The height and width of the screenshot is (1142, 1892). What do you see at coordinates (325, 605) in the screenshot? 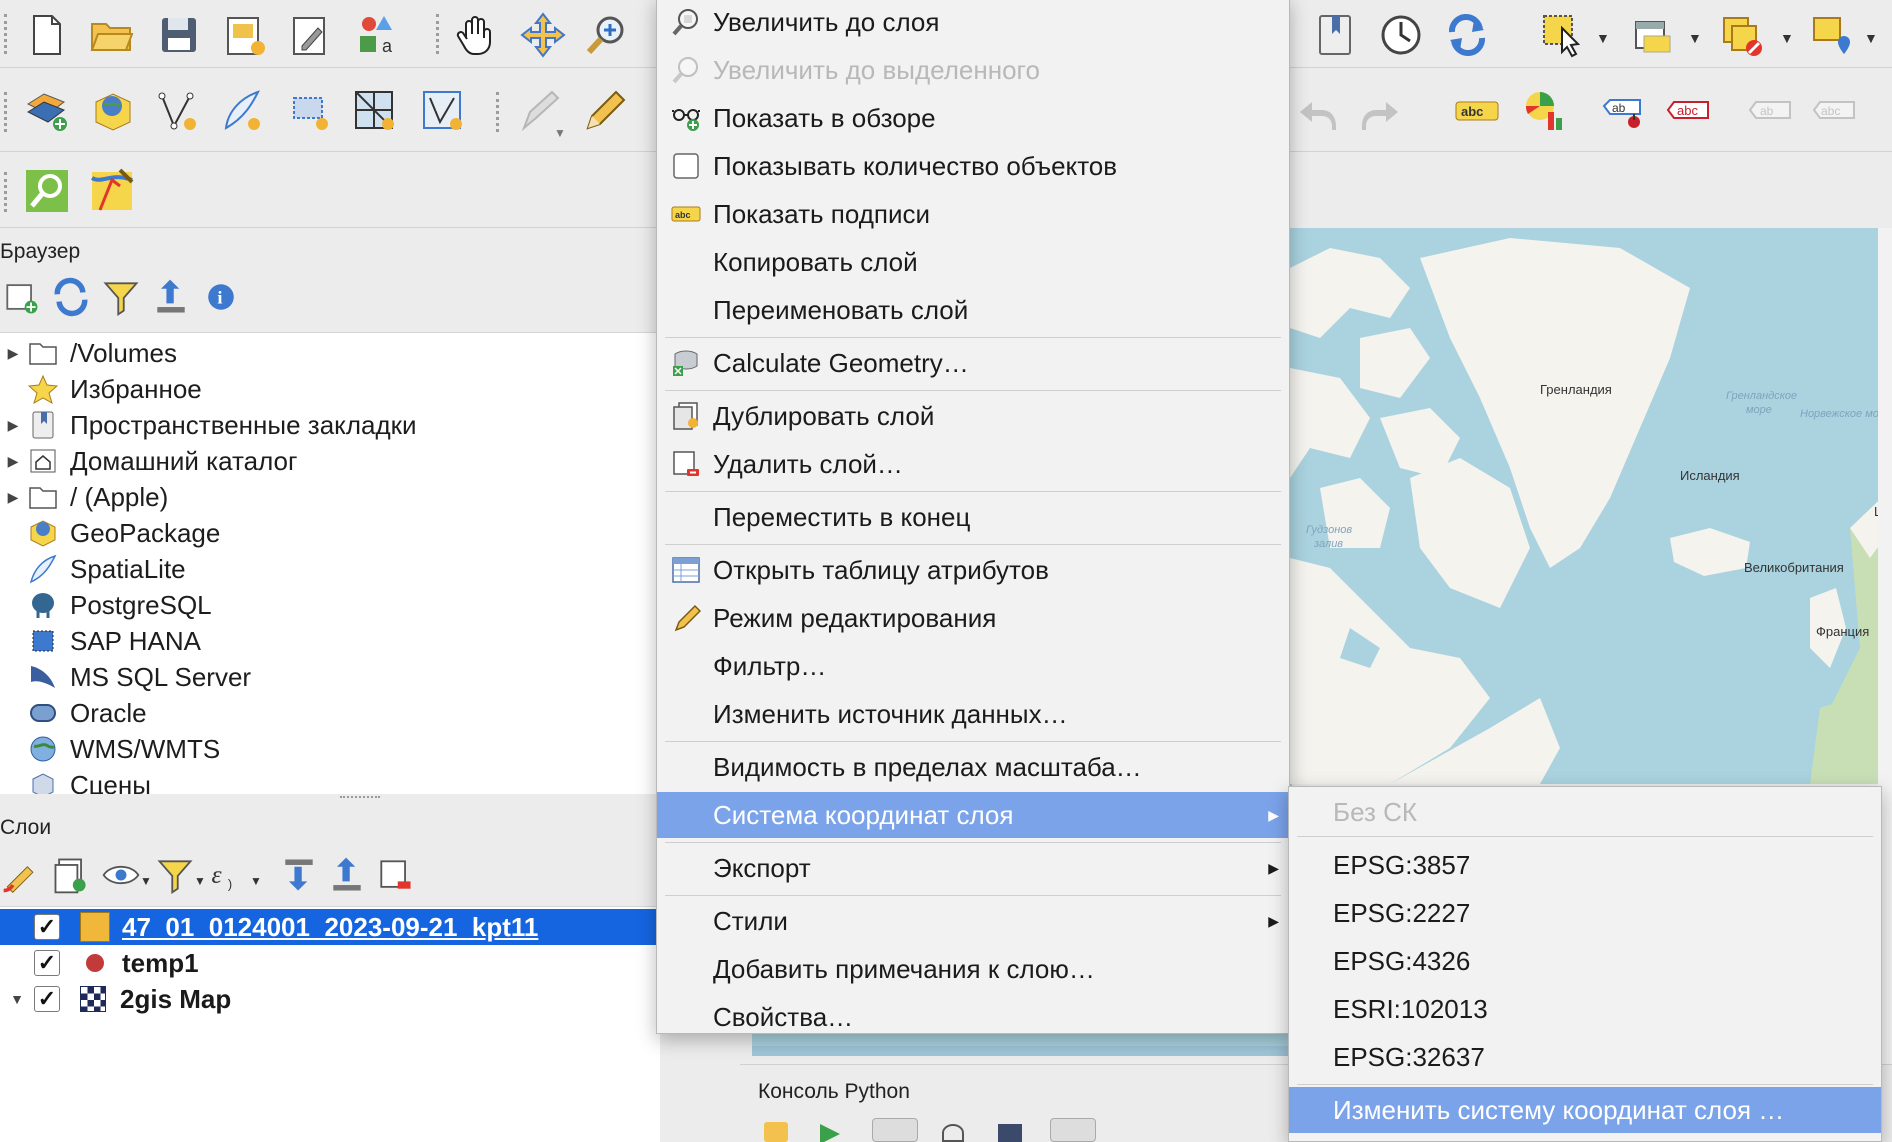
I see `browser-item-postgresql: PostgreSQL` at bounding box center [325, 605].